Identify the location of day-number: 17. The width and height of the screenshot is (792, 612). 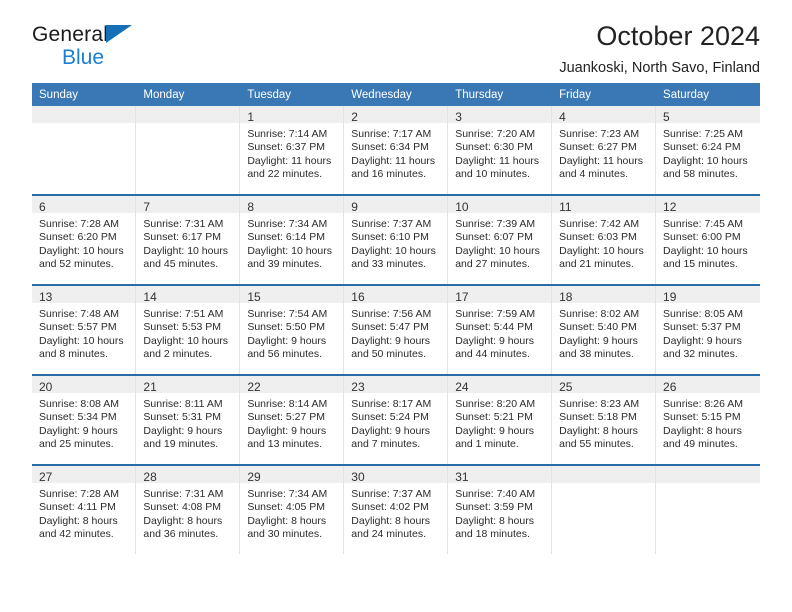
(462, 297).